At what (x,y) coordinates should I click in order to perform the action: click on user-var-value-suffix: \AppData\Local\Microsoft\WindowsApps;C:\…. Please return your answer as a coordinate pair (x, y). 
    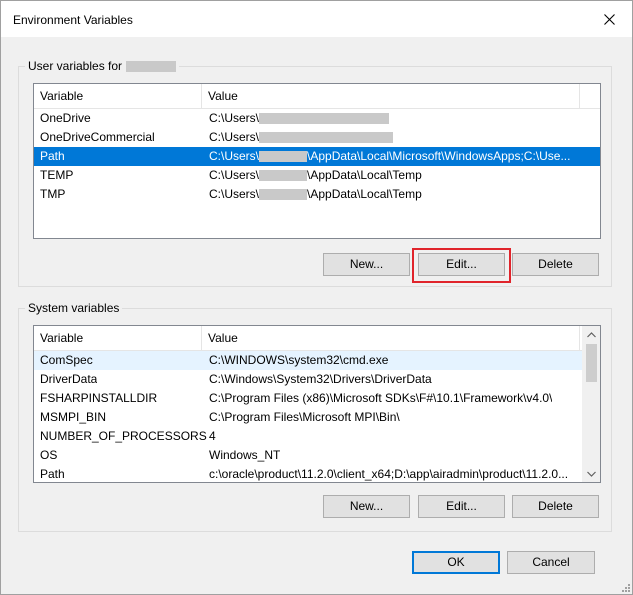
    Looking at the image, I should click on (439, 156).